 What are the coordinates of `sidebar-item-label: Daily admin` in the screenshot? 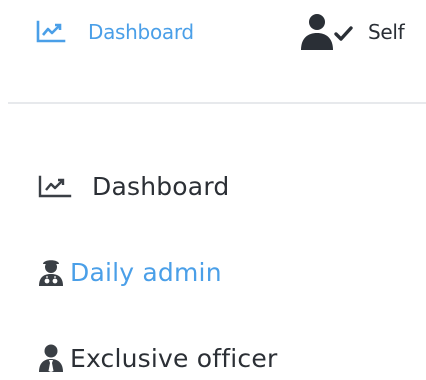 It's located at (146, 272).